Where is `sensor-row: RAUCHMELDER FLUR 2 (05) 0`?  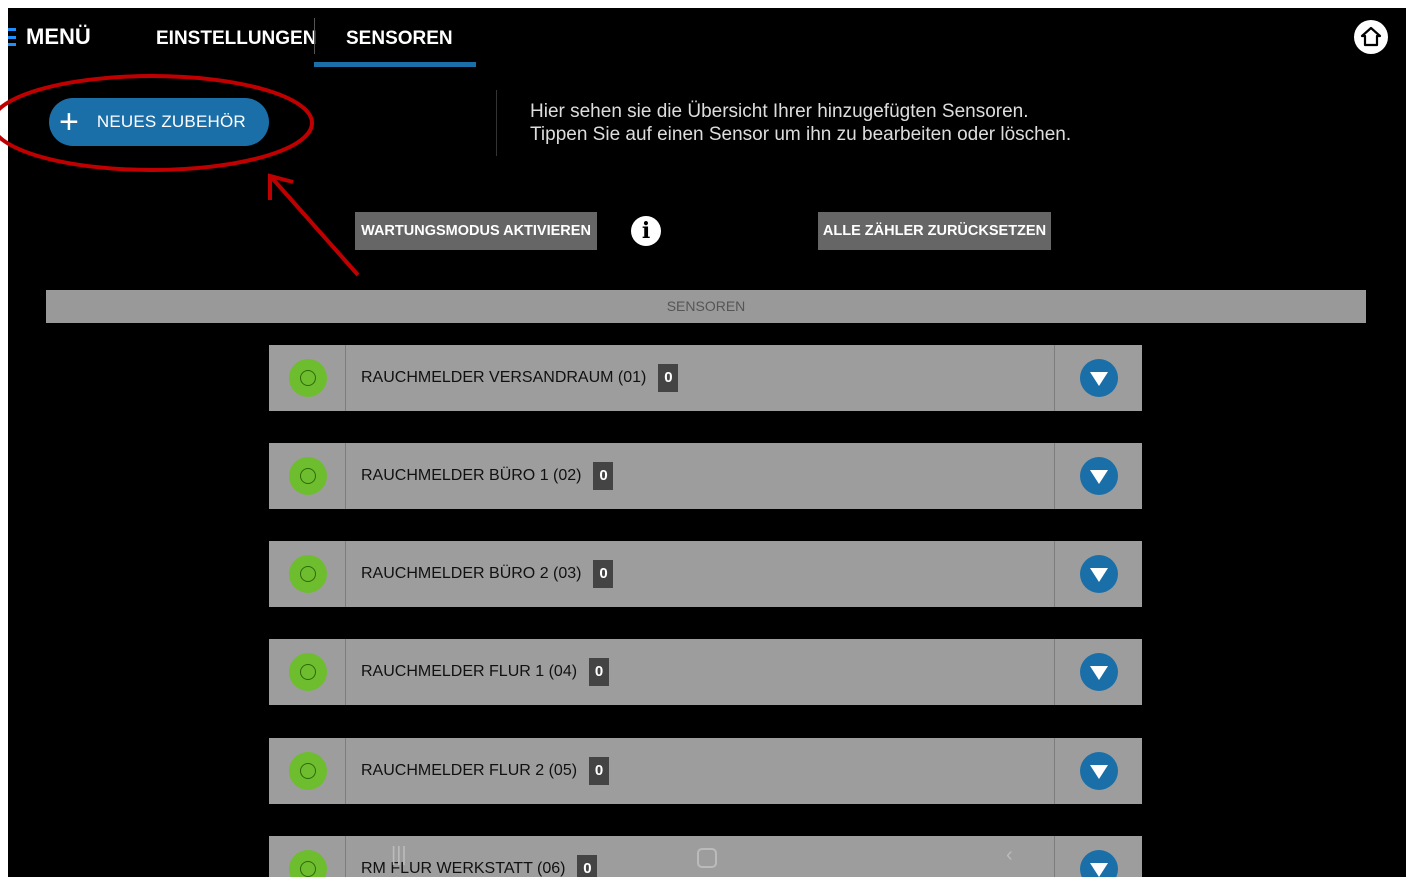
sensor-row: RAUCHMELDER FLUR 2 (05) 0 is located at coordinates (705, 771).